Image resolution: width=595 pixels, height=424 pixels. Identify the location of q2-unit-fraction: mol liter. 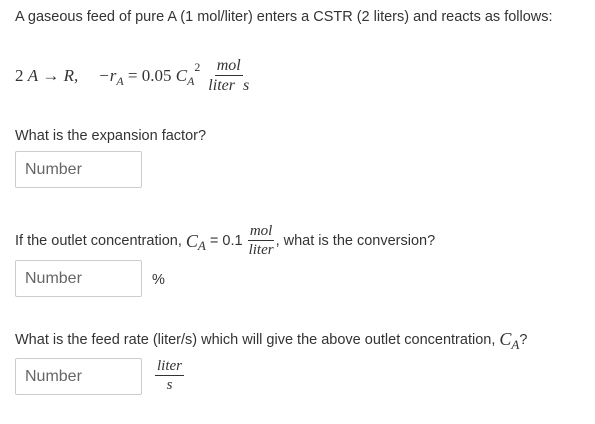
(261, 241).